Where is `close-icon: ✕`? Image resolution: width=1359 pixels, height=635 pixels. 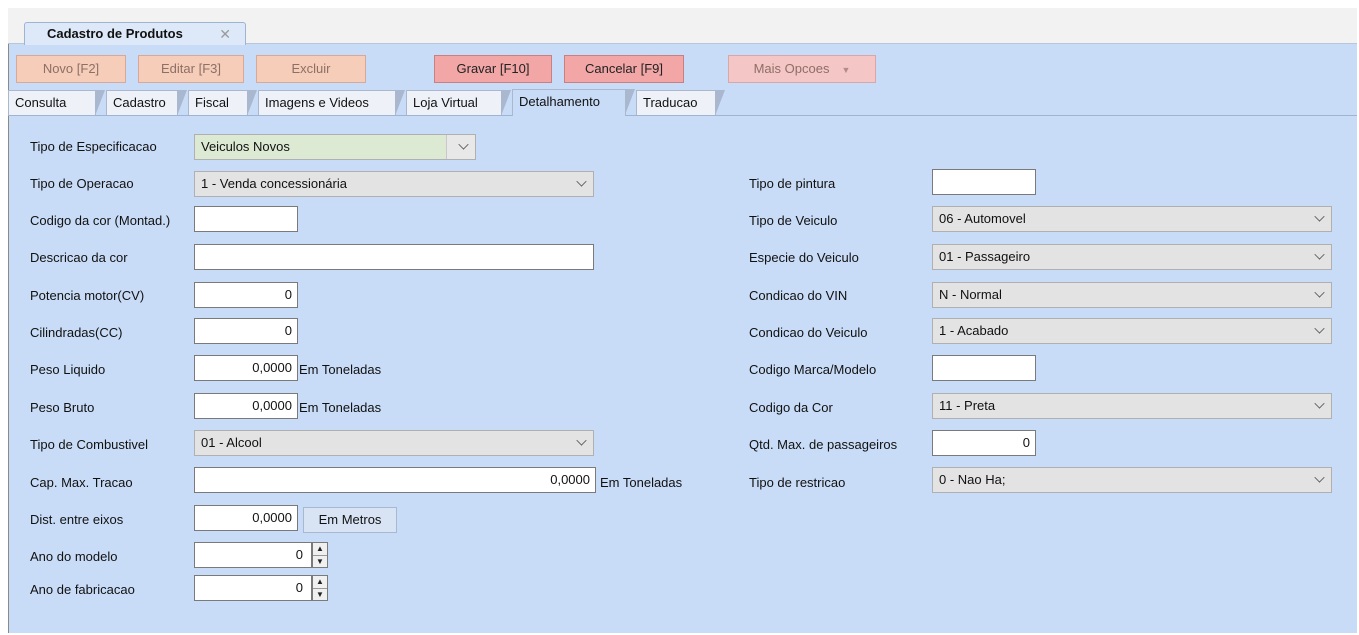
close-icon: ✕ is located at coordinates (225, 34).